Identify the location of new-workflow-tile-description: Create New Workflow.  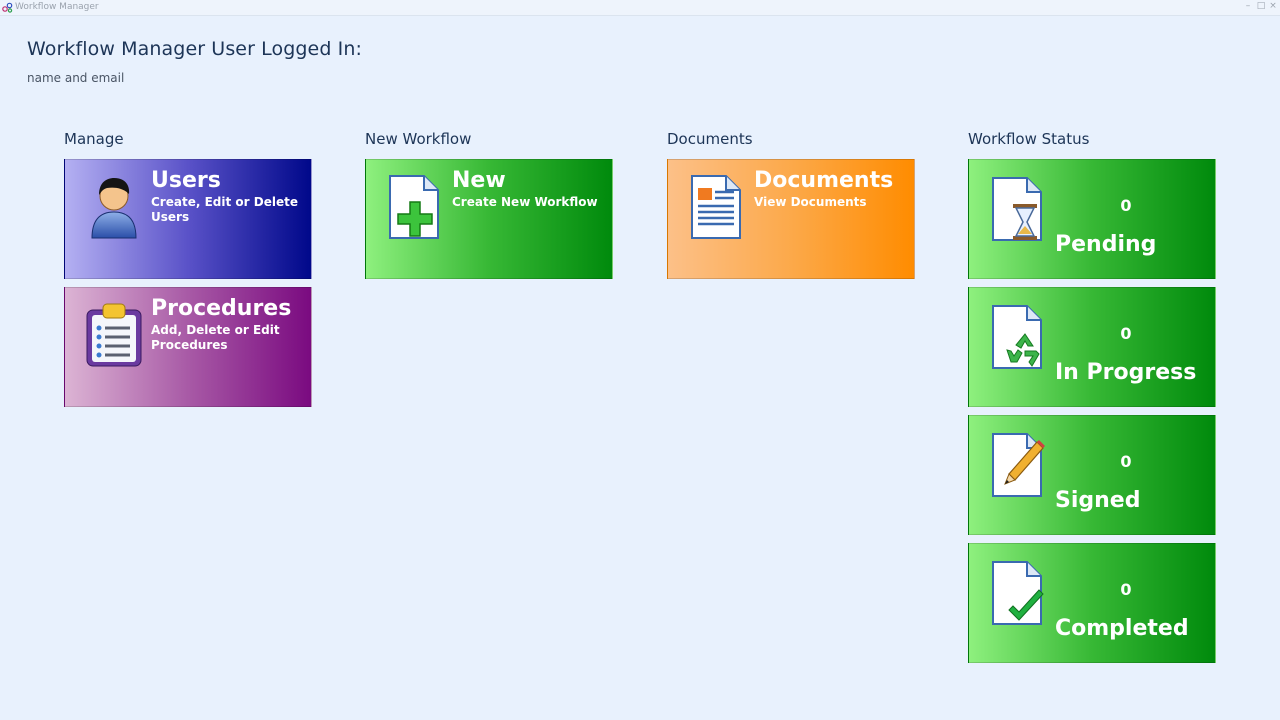
(525, 202).